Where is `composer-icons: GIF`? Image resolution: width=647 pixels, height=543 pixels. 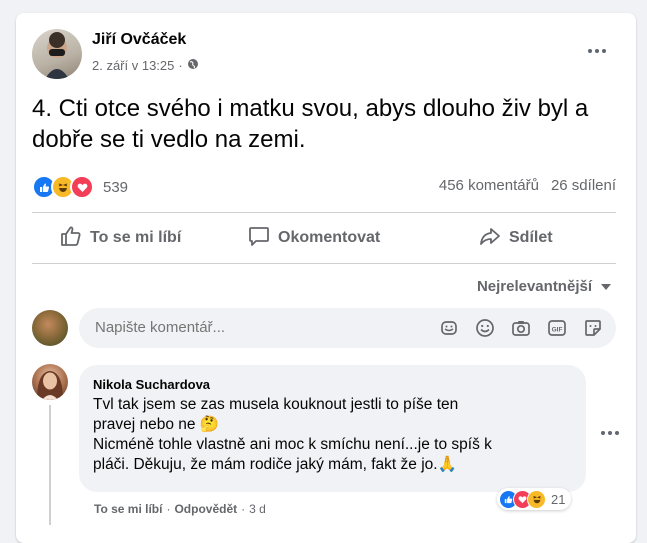 composer-icons: GIF is located at coordinates (521, 328).